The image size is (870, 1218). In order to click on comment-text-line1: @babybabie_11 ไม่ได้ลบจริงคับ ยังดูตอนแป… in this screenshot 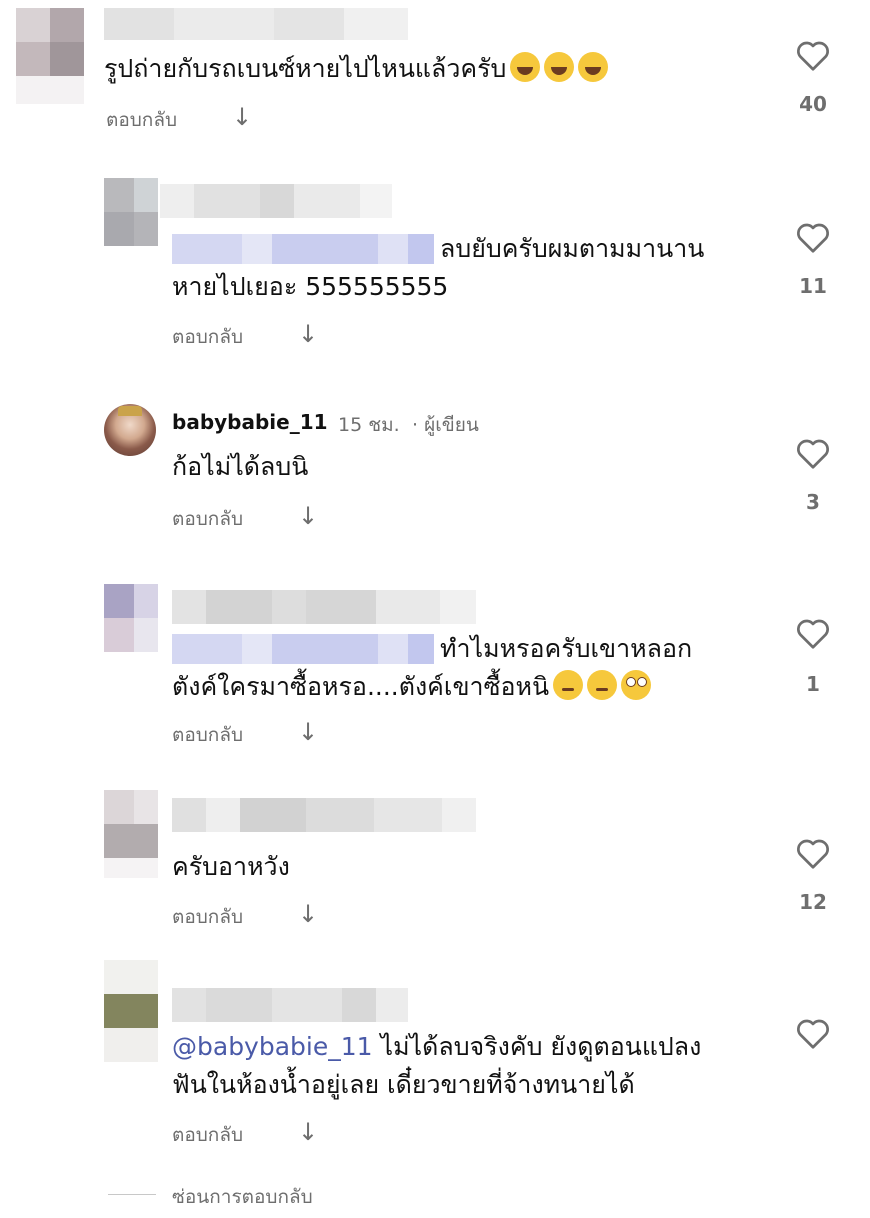, I will do `click(437, 1046)`.